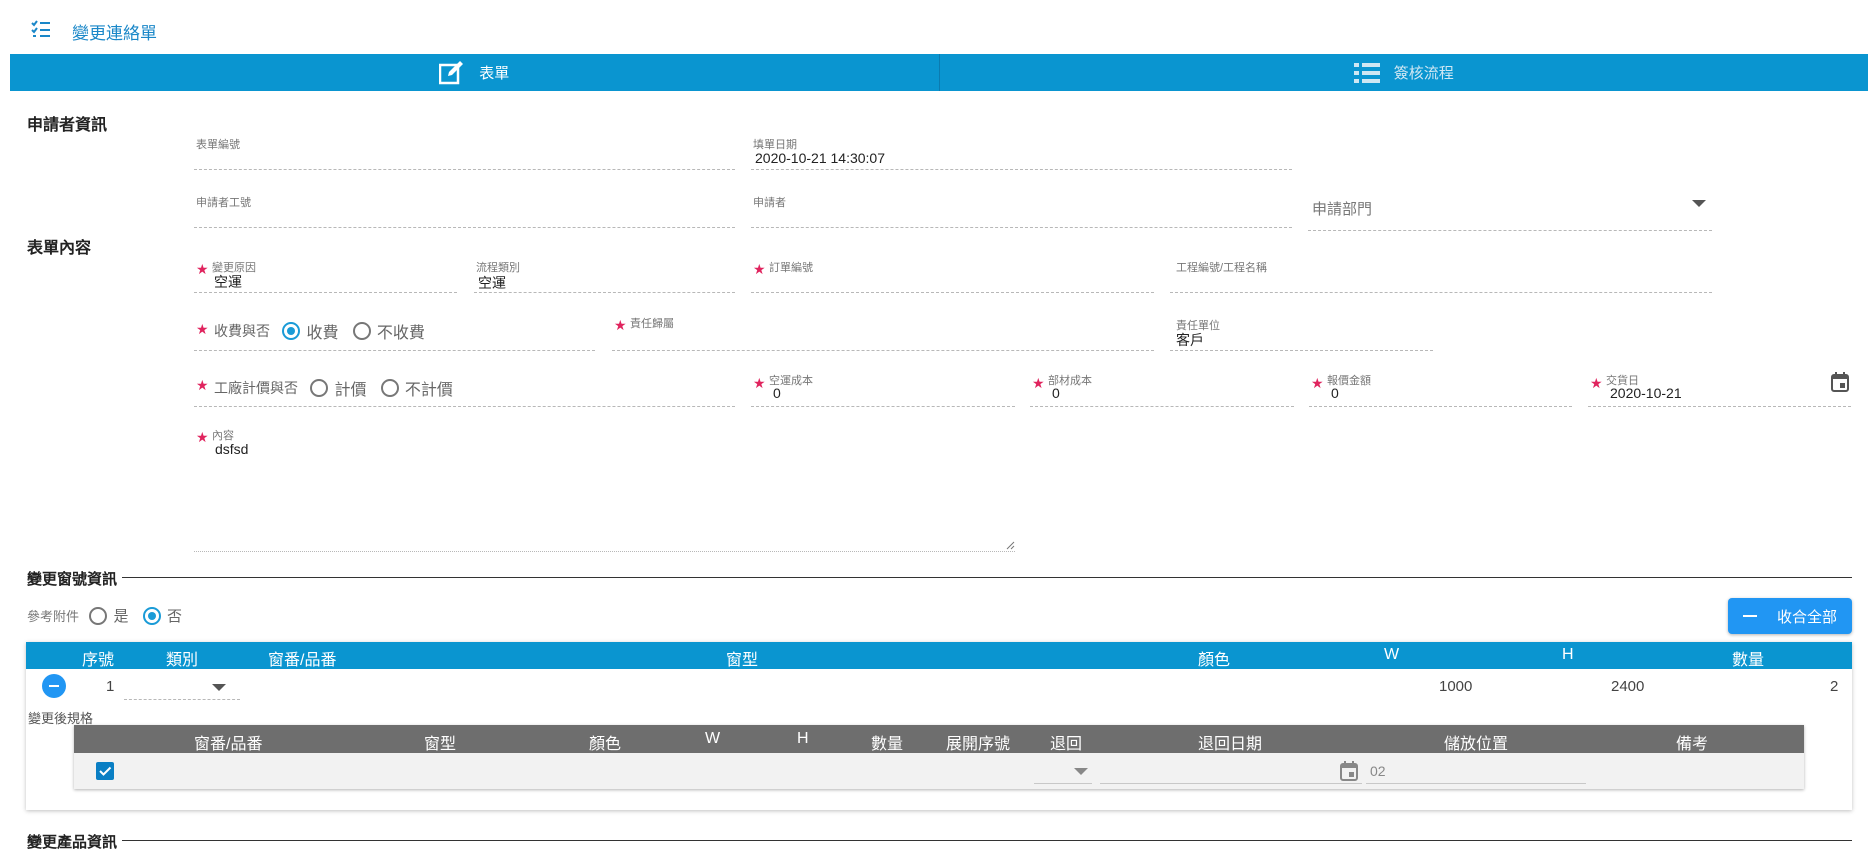  I want to click on factory-option-no: 不計價, so click(428, 390).